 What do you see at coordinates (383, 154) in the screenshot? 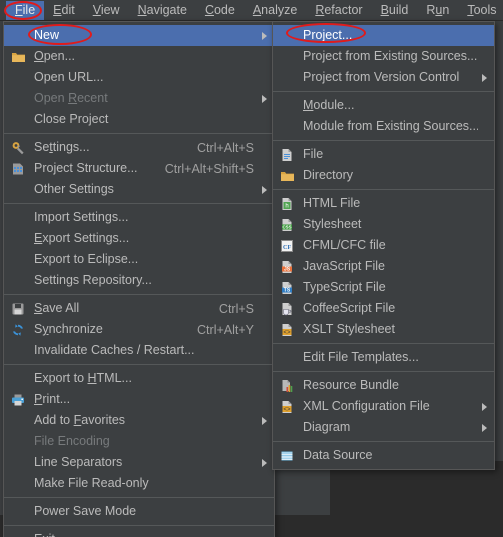
I see `new_menu-item-file: File` at bounding box center [383, 154].